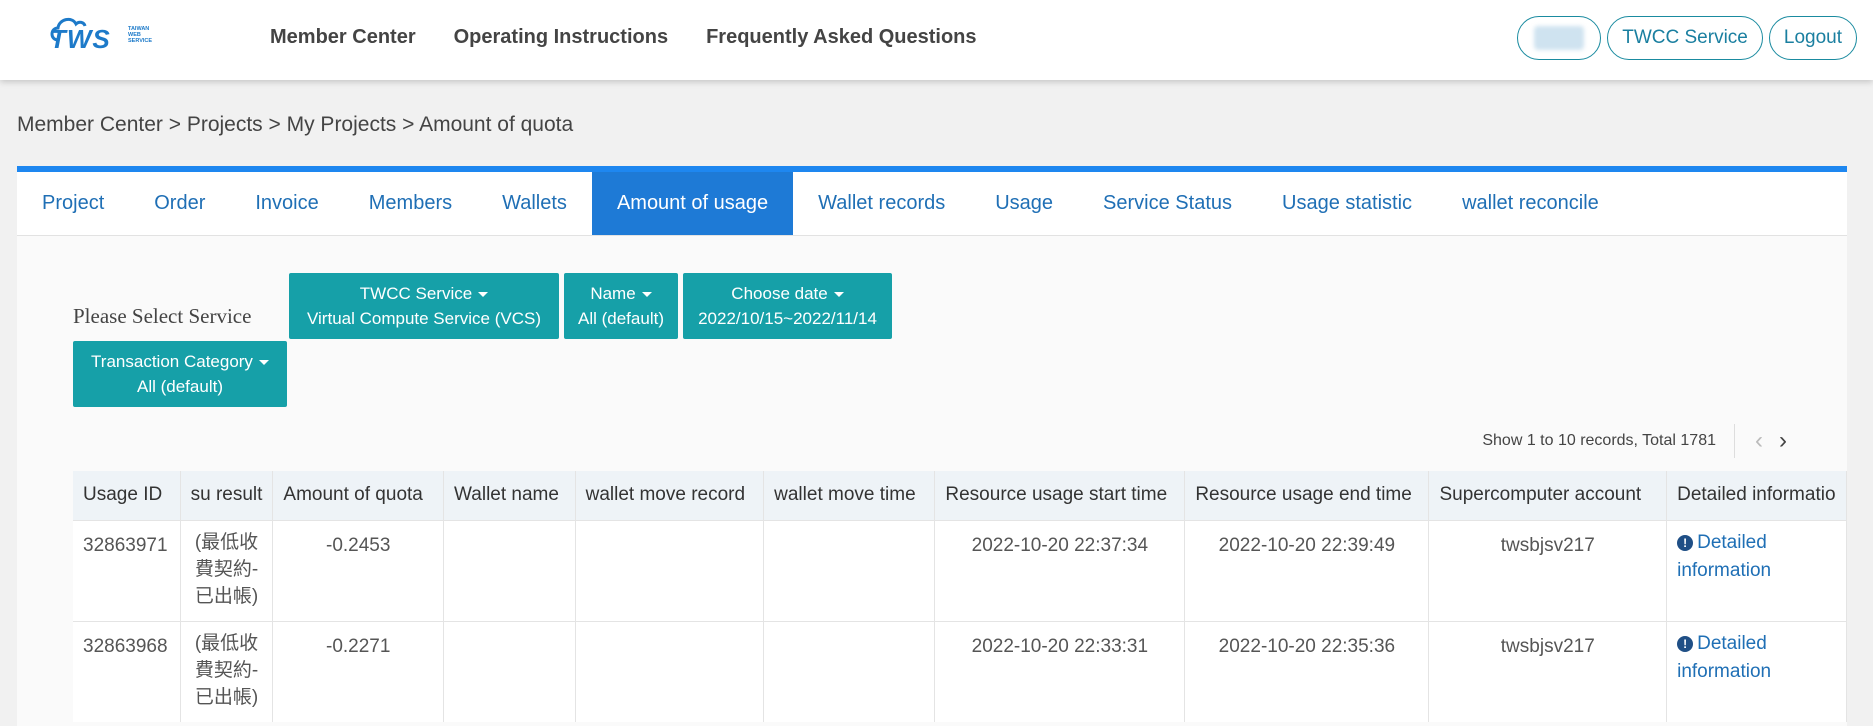 The width and height of the screenshot is (1873, 726). Describe the element at coordinates (73, 203) in the screenshot. I see `tab-project: Project` at that location.